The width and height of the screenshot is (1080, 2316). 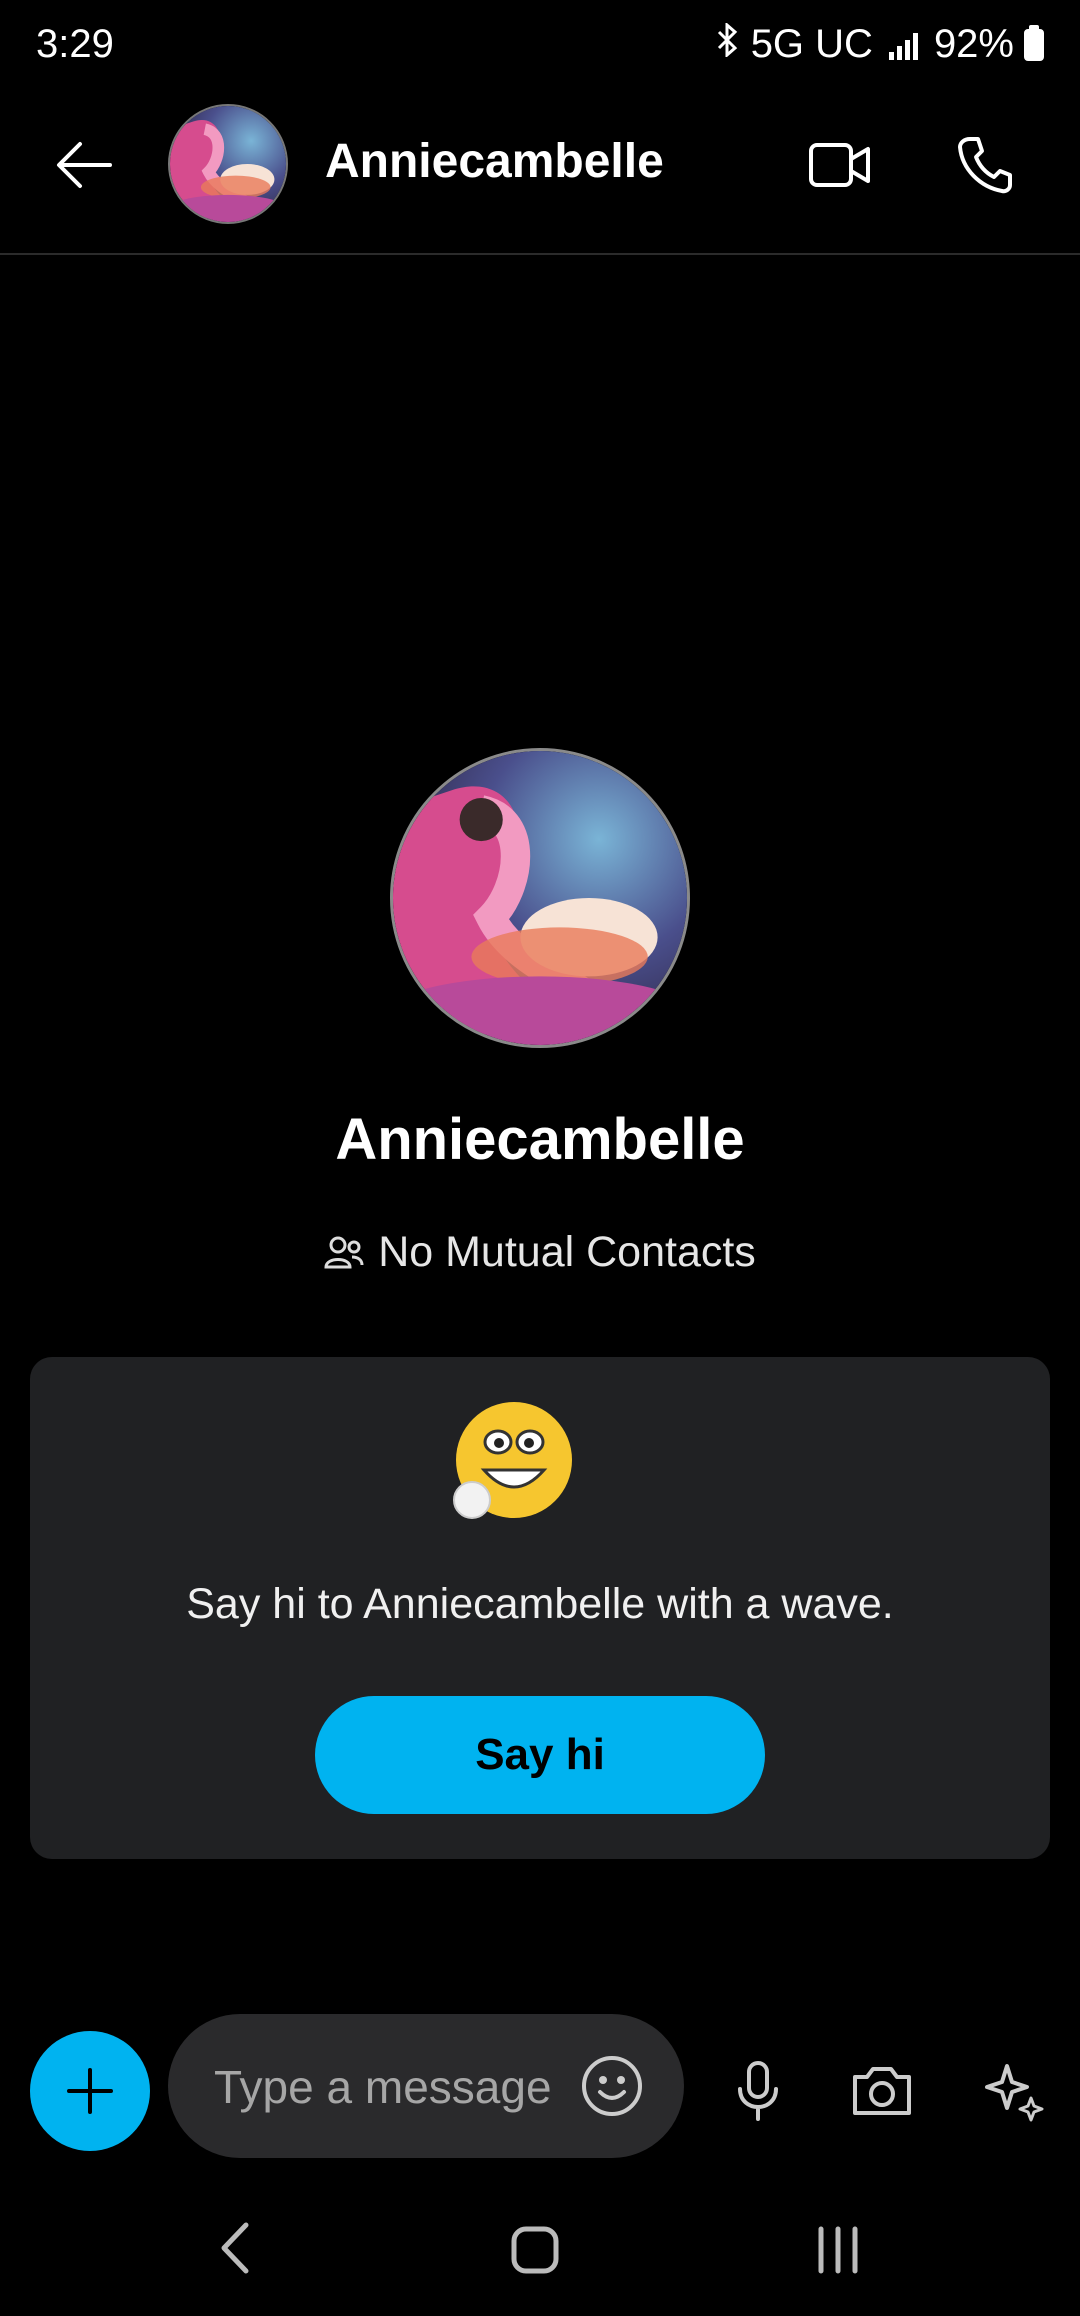 What do you see at coordinates (344, 1252) in the screenshot?
I see `contacts-icon` at bounding box center [344, 1252].